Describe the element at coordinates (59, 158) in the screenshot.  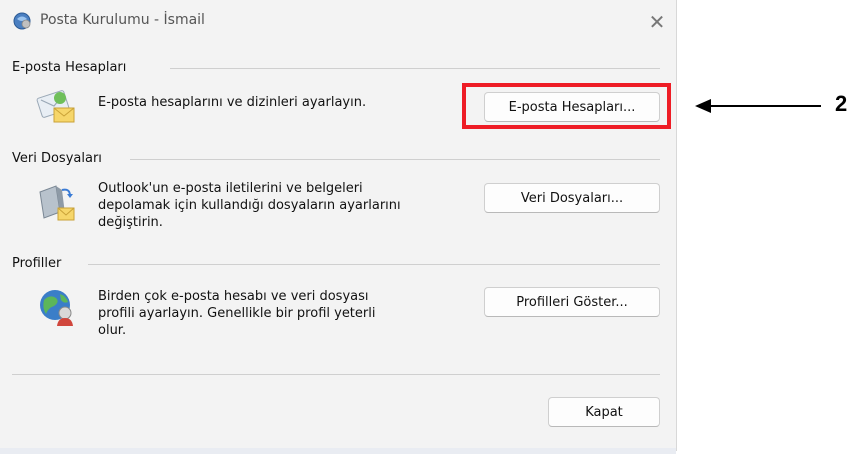
I see `section-label-data-files: Veri Dosyaları` at that location.